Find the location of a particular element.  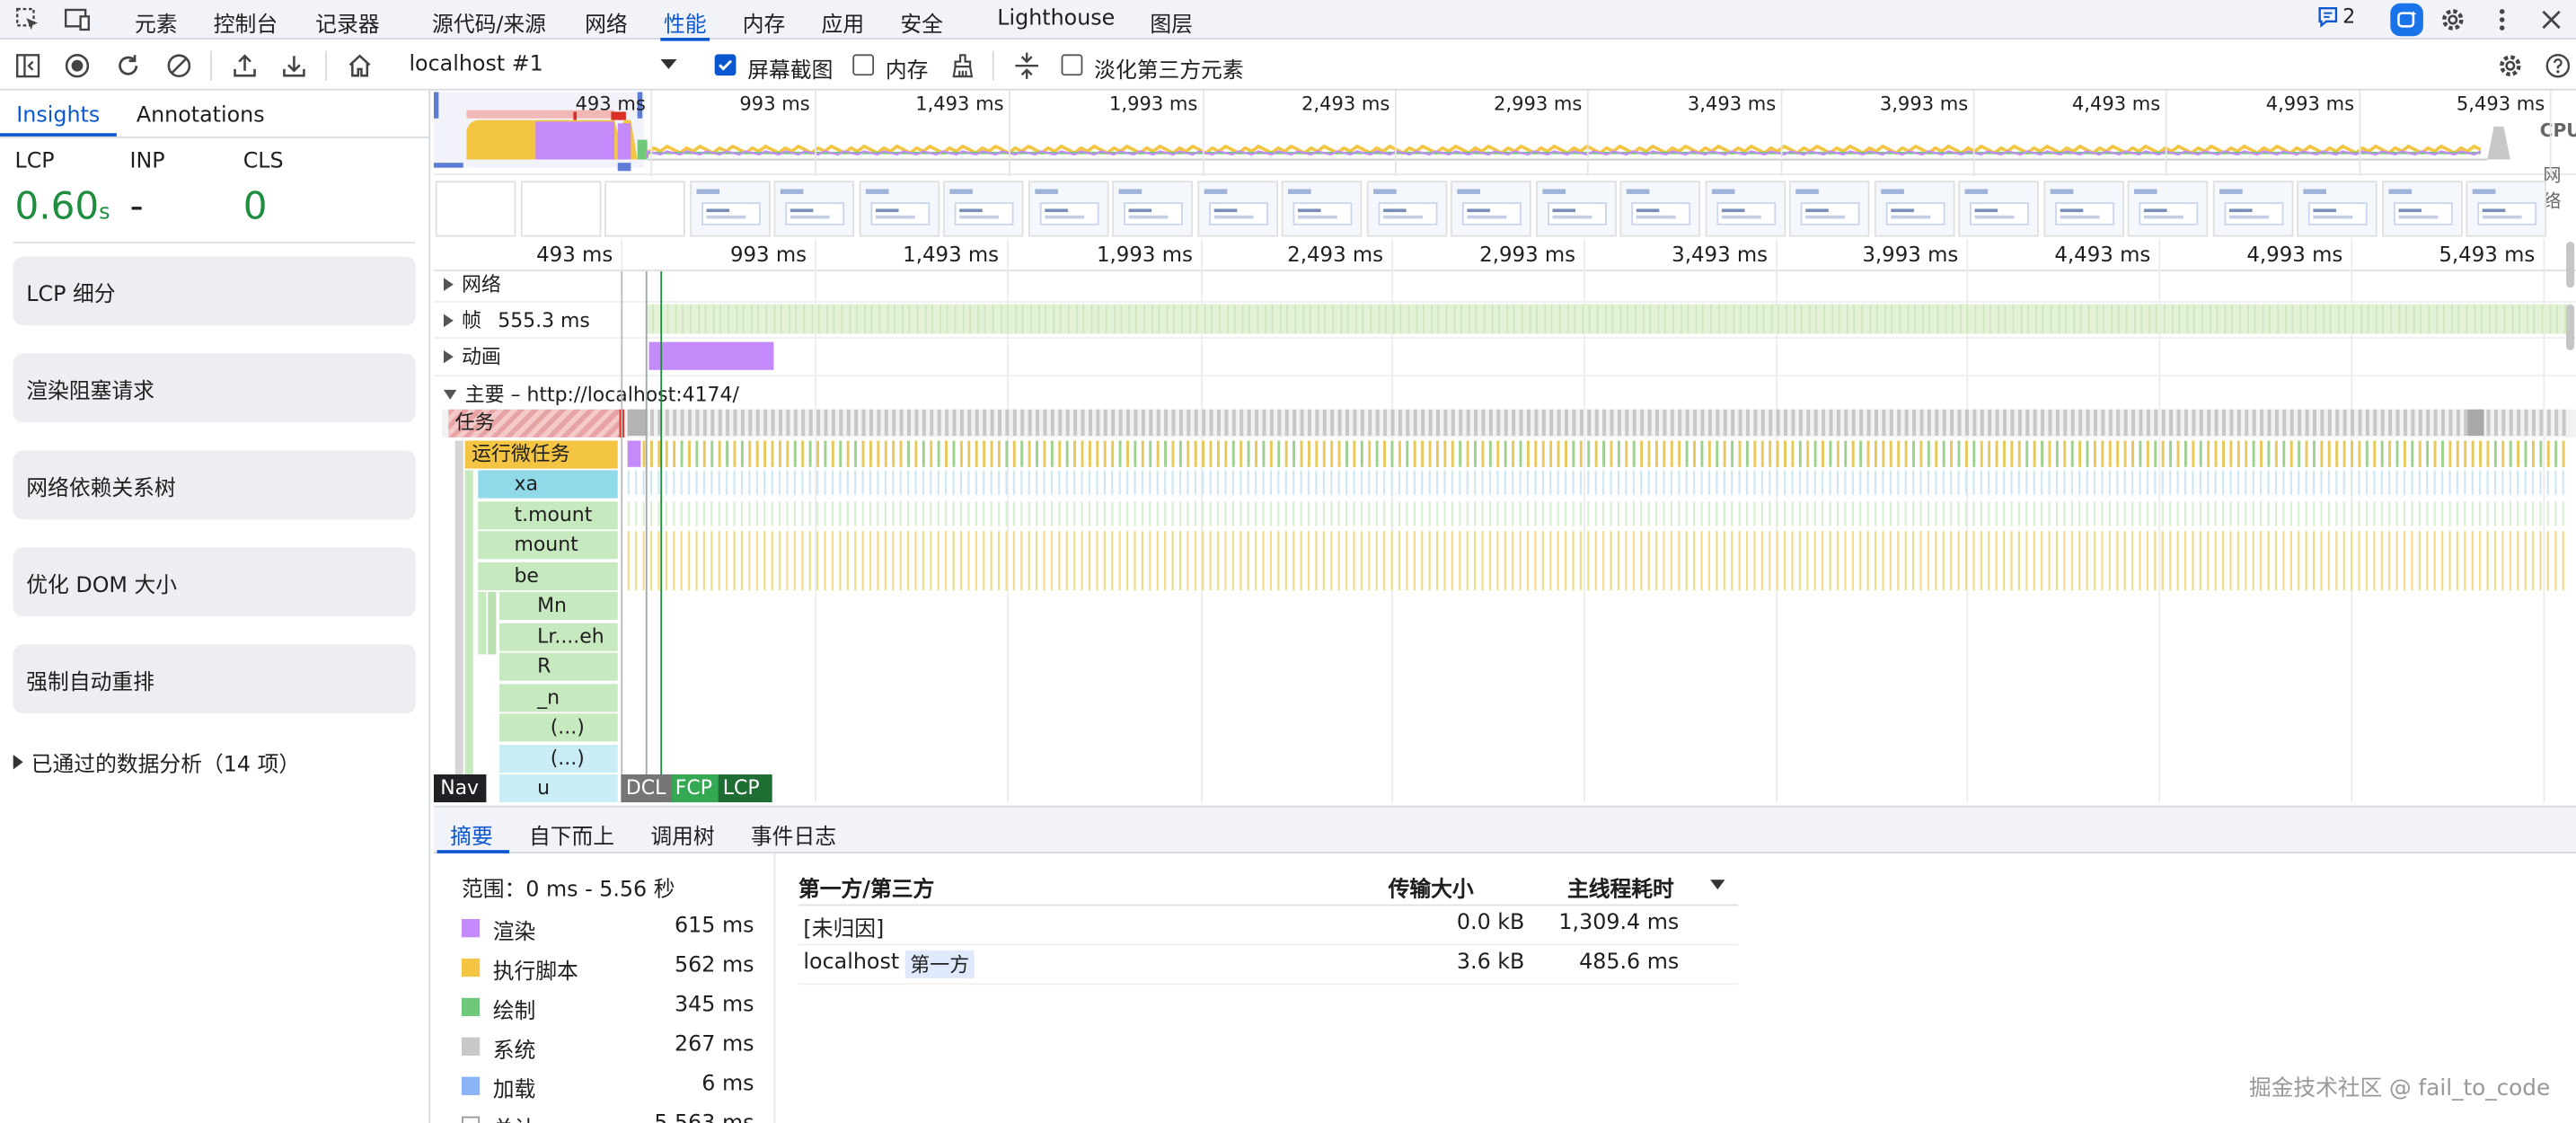

select-element-icon is located at coordinates (28, 19).